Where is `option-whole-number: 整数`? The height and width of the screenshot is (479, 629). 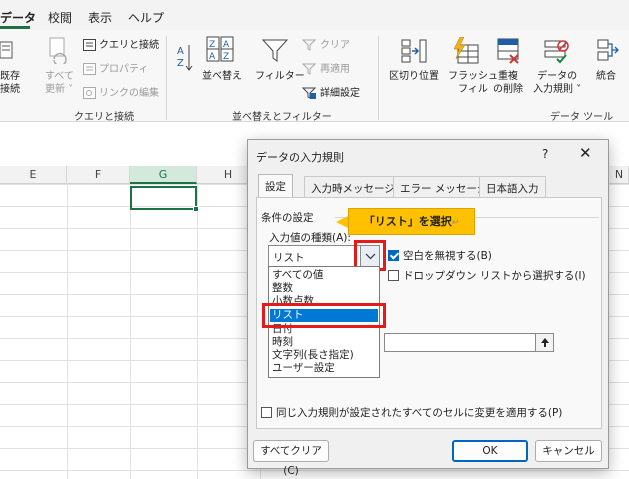
option-whole-number: 整数 is located at coordinates (282, 288).